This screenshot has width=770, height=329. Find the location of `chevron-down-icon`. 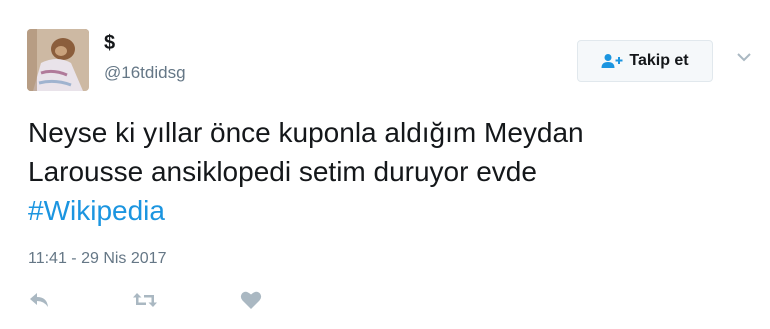

chevron-down-icon is located at coordinates (744, 57).